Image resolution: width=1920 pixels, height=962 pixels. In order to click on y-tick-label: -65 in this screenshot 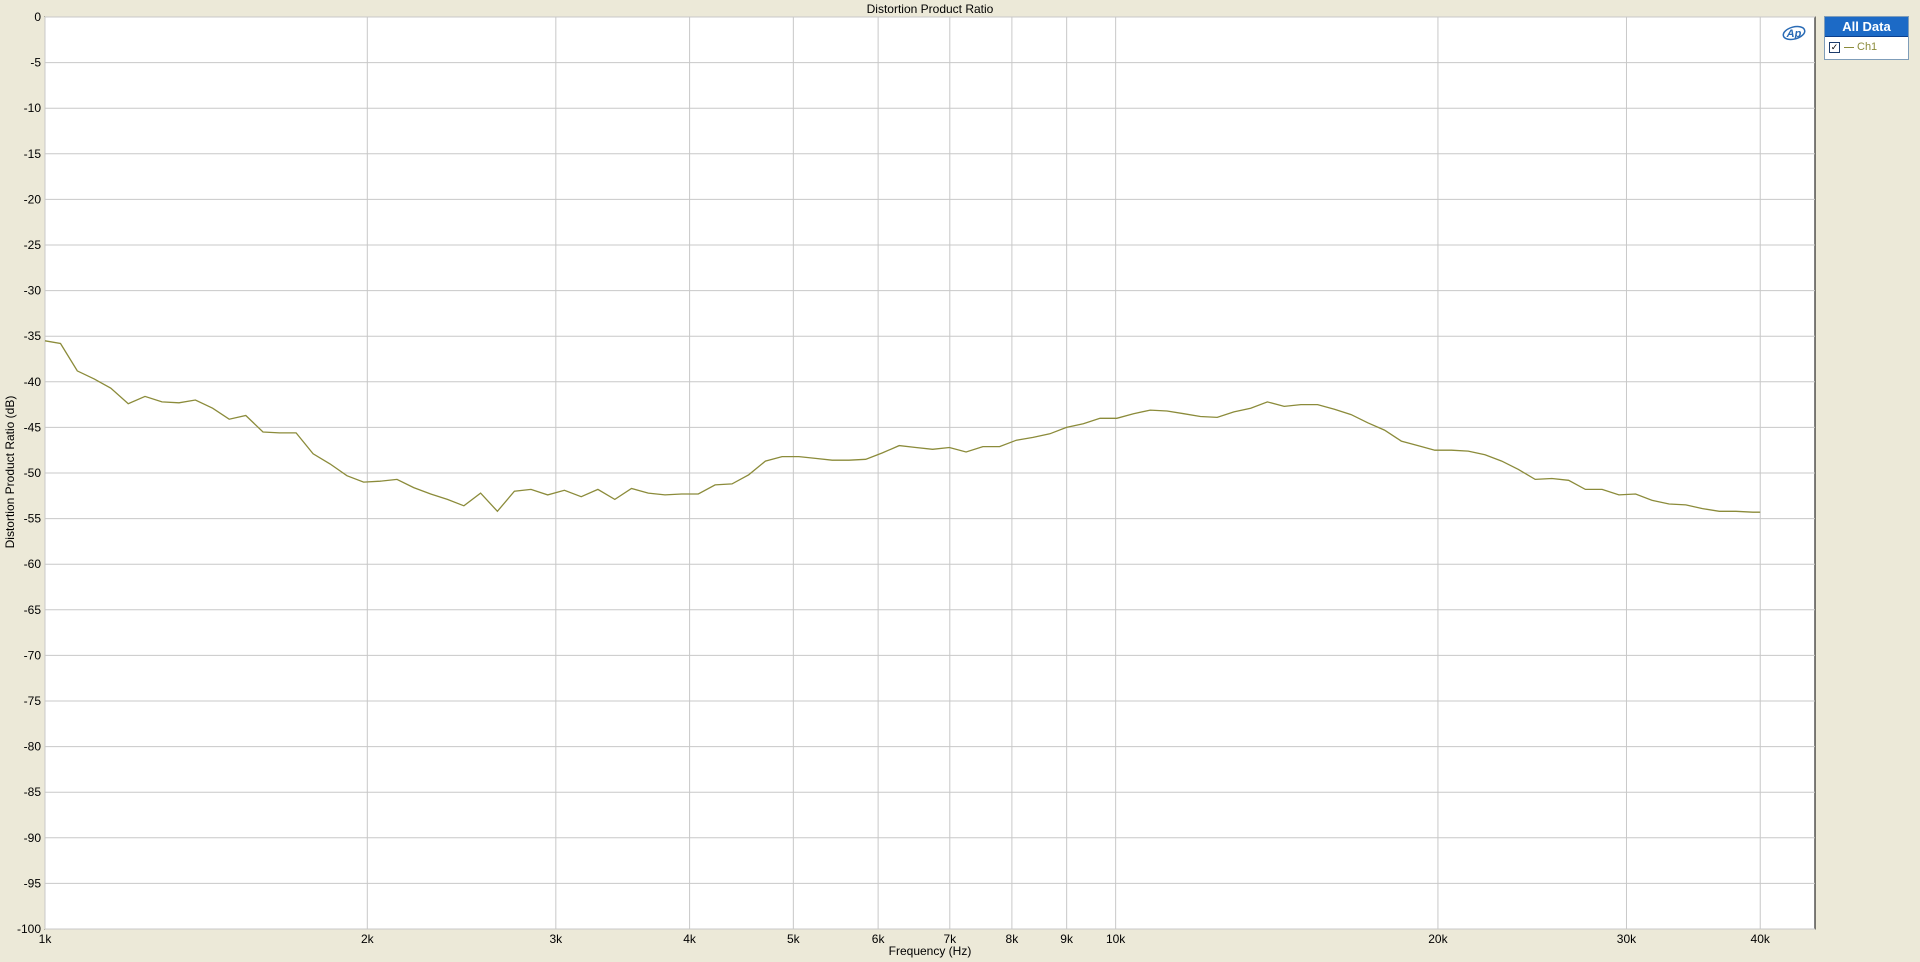, I will do `click(33, 610)`.